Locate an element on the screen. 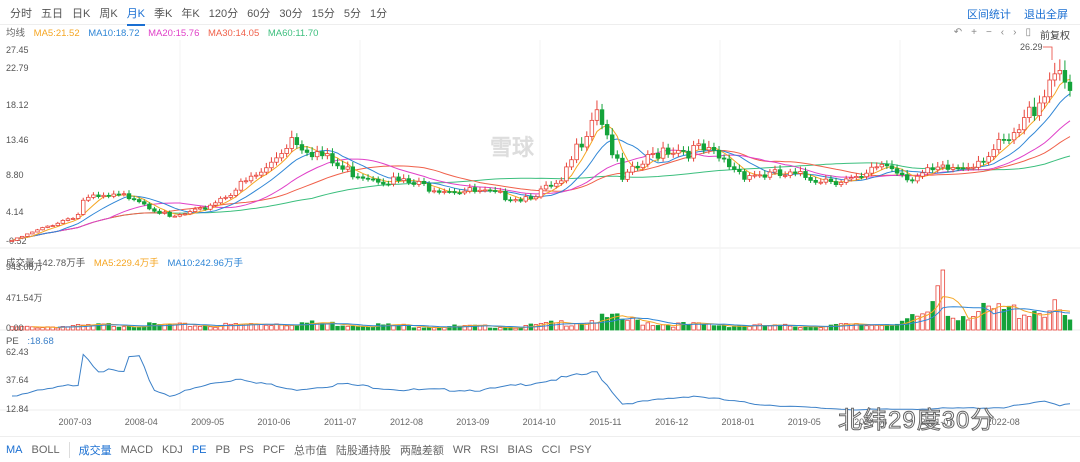 The image size is (1080, 462). indicator-tab: 成交量 is located at coordinates (95, 450).